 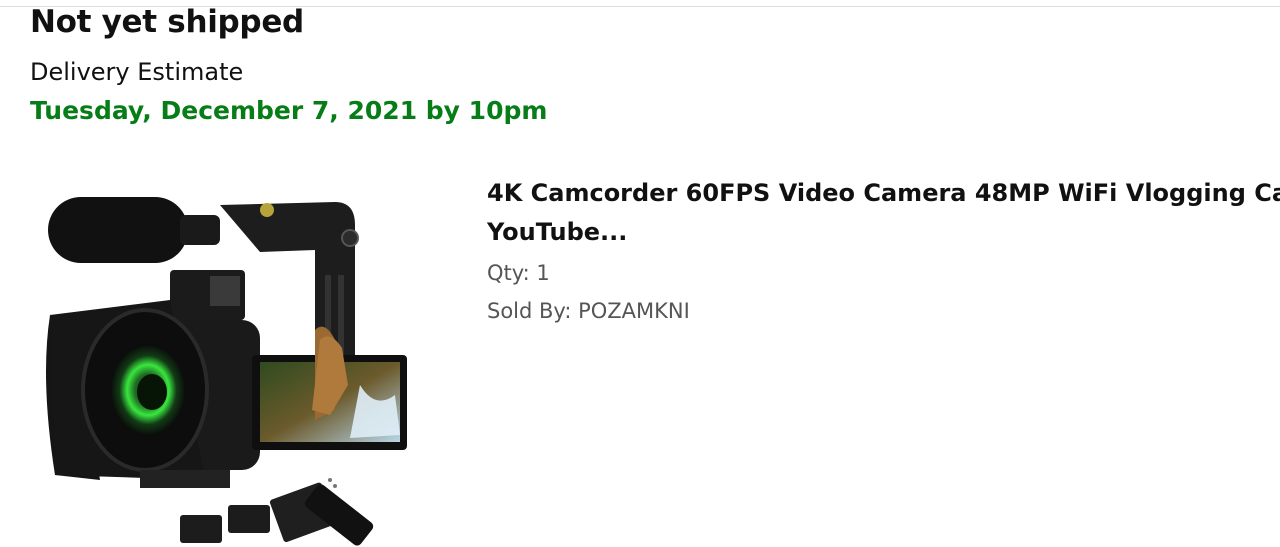 I want to click on seller-label: Sold By: POZAMKNI, so click(x=588, y=311).